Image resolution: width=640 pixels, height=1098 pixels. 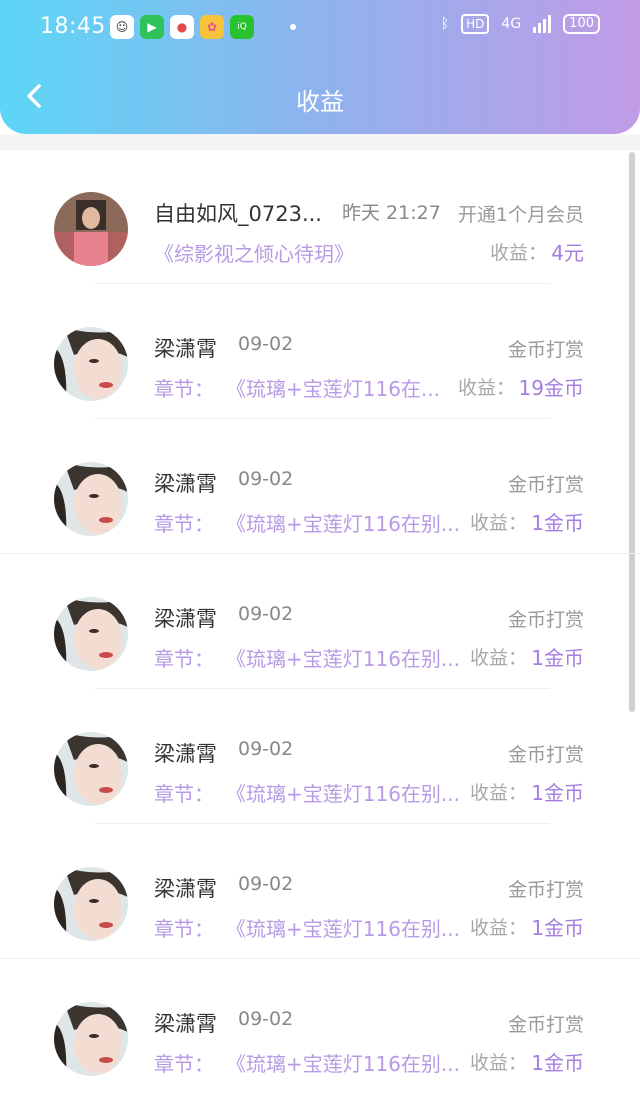 What do you see at coordinates (242, 27) in the screenshot?
I see `iqiyi-app-icon: iQ` at bounding box center [242, 27].